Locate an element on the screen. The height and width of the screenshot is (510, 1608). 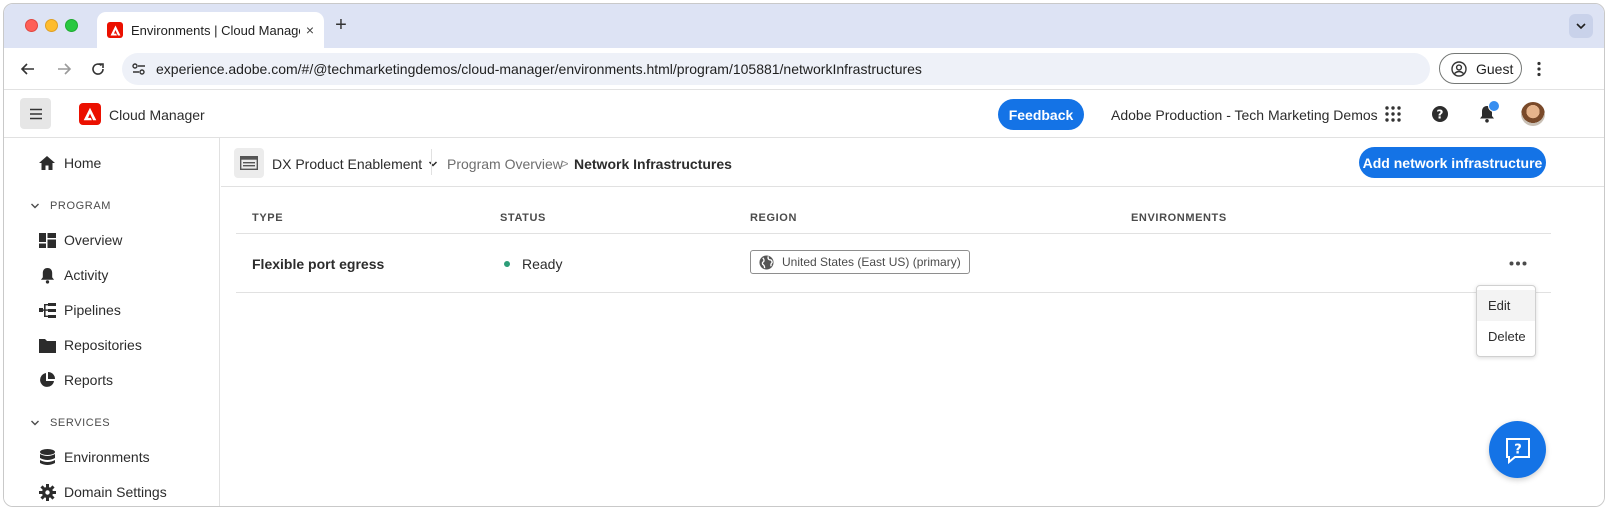
close-window-button is located at coordinates (31, 25).